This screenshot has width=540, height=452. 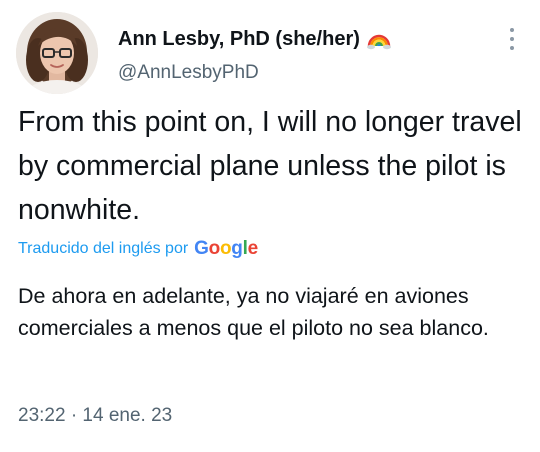 I want to click on avatar-image, so click(x=57, y=53).